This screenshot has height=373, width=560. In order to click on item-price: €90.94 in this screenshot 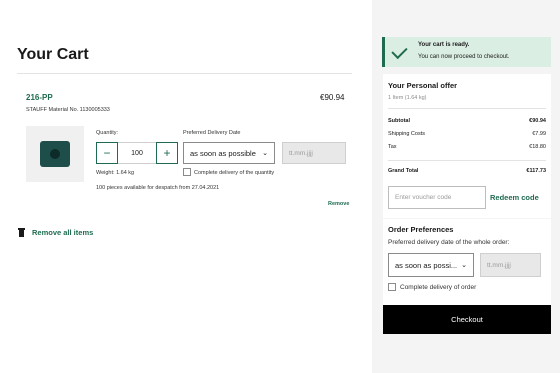, I will do `click(332, 97)`.